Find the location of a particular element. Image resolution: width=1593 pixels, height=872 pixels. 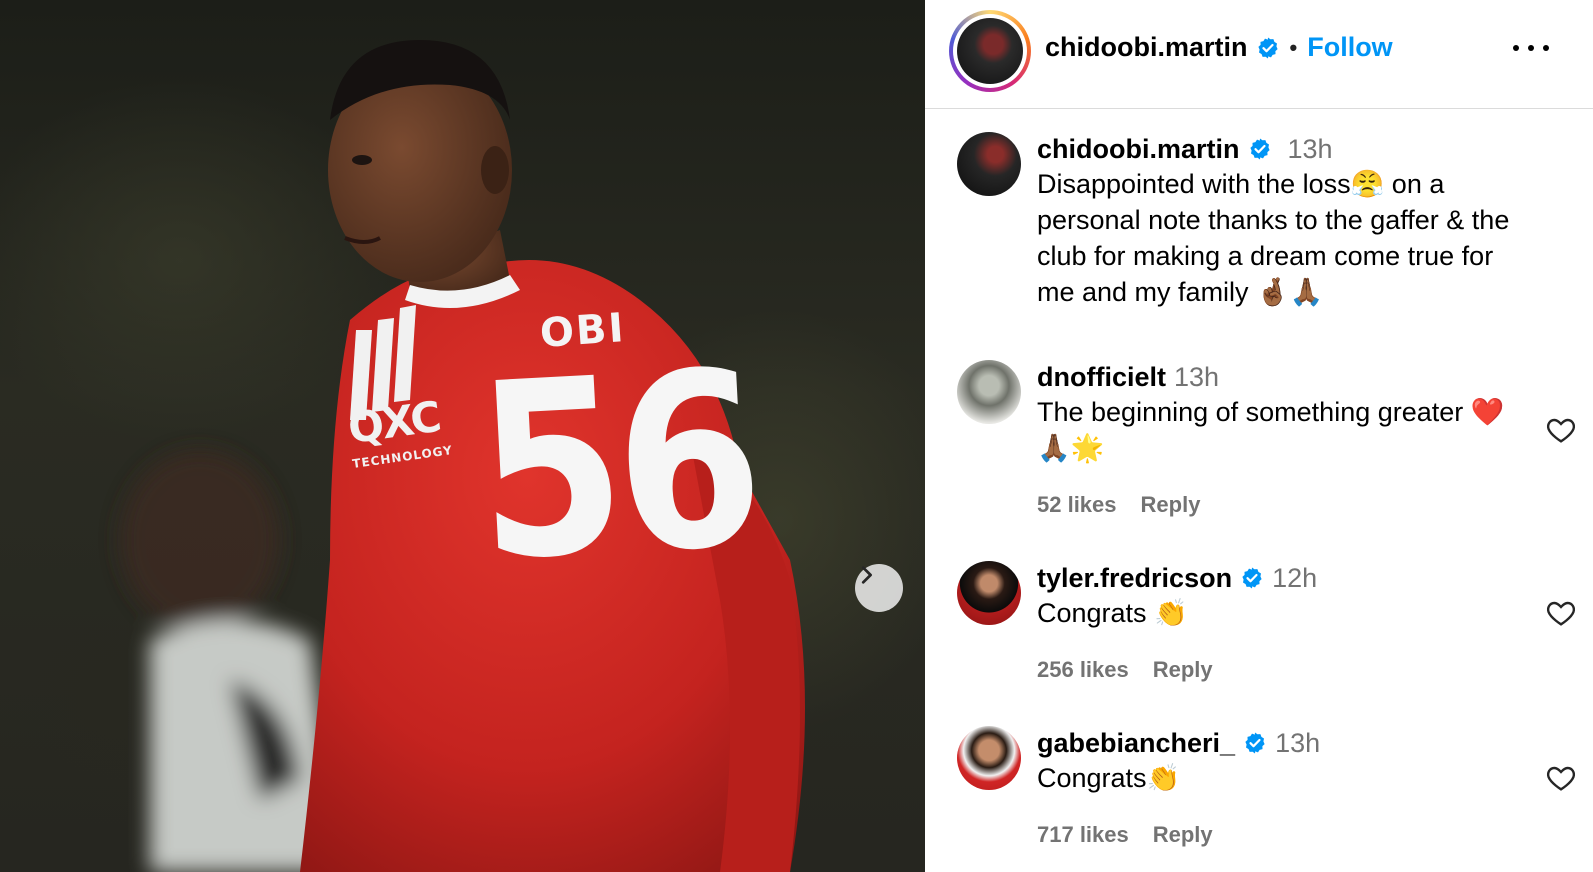

comment-username: tyler.fredricson is located at coordinates (1134, 578).